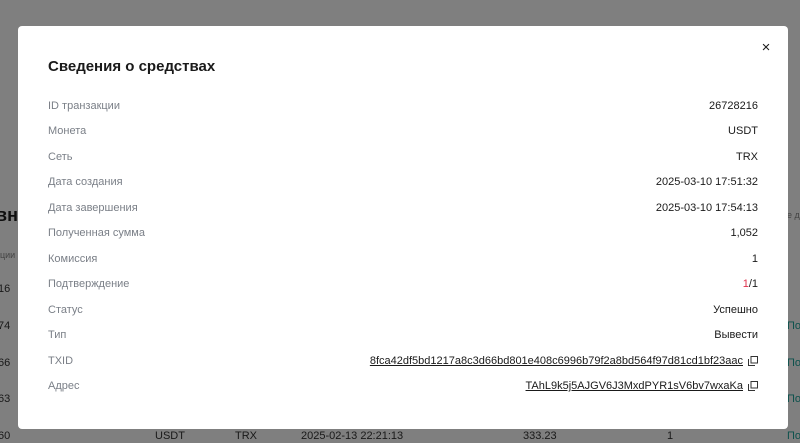 The height and width of the screenshot is (443, 800). I want to click on detail-row-type: Тип Вывести, so click(403, 336).